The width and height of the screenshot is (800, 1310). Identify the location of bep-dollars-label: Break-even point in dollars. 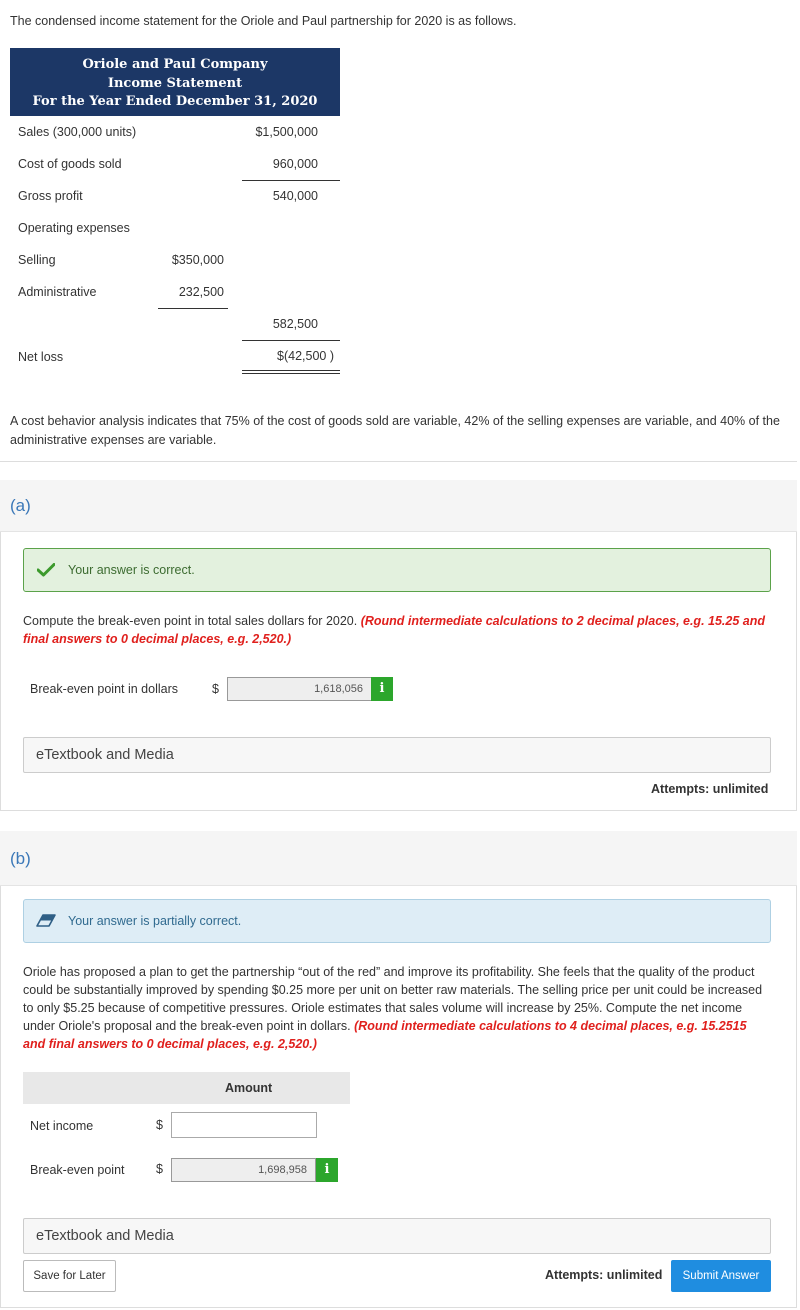
(104, 689).